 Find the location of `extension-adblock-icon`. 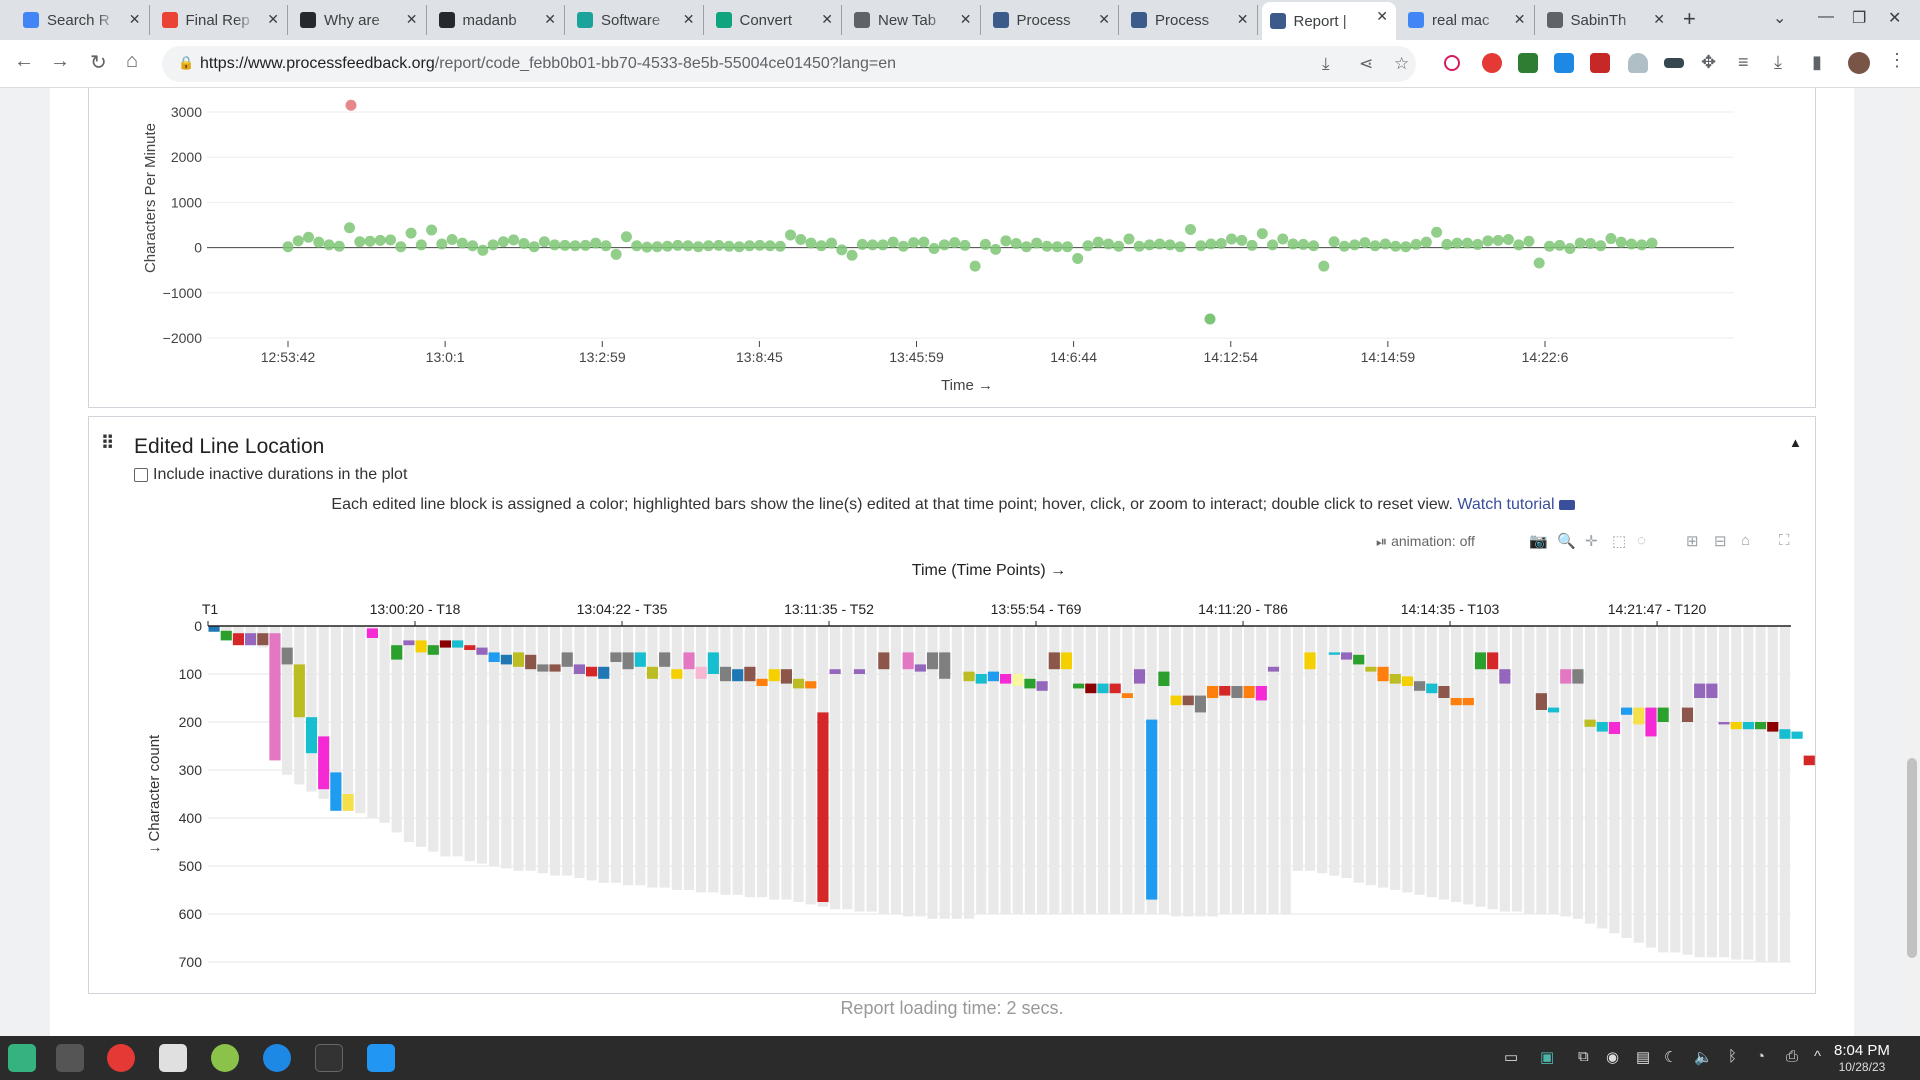

extension-adblock-icon is located at coordinates (1492, 63).